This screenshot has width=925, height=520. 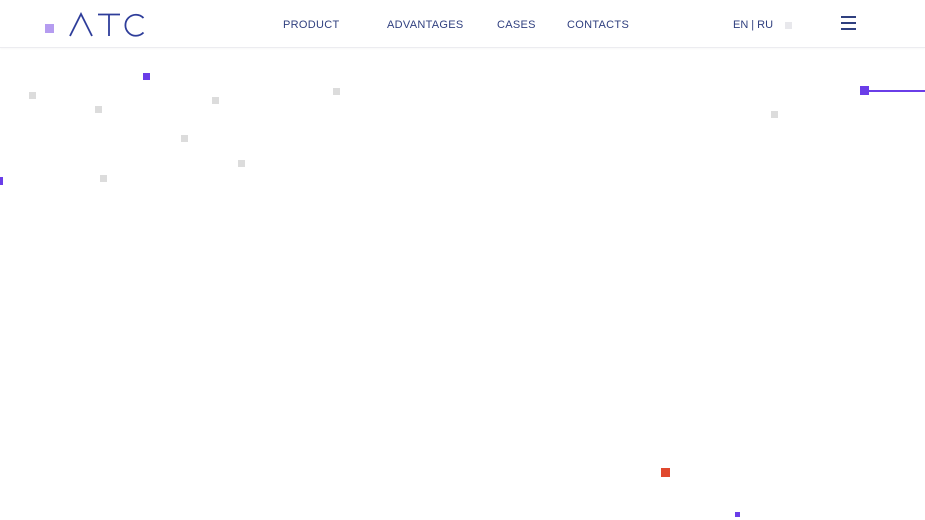 I want to click on lang-en-option: EN, so click(x=740, y=25).